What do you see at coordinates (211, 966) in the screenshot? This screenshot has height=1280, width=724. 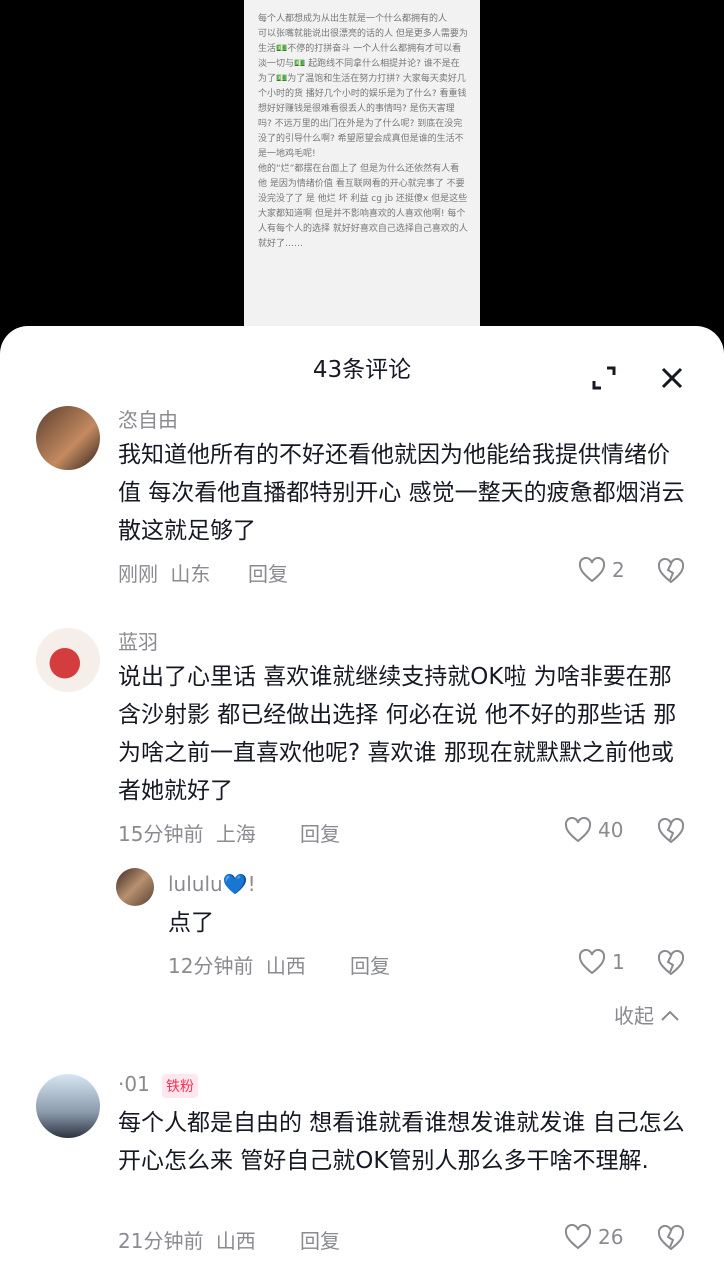 I see `comment-time: 12分钟前` at bounding box center [211, 966].